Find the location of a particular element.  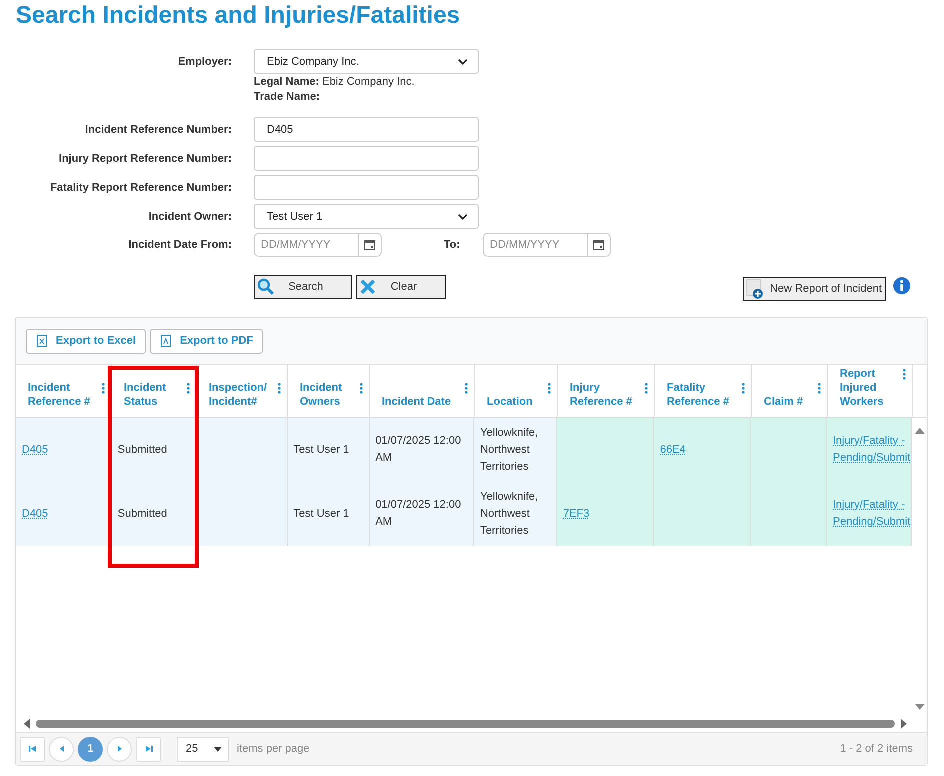

input-field: D405 is located at coordinates (366, 129).